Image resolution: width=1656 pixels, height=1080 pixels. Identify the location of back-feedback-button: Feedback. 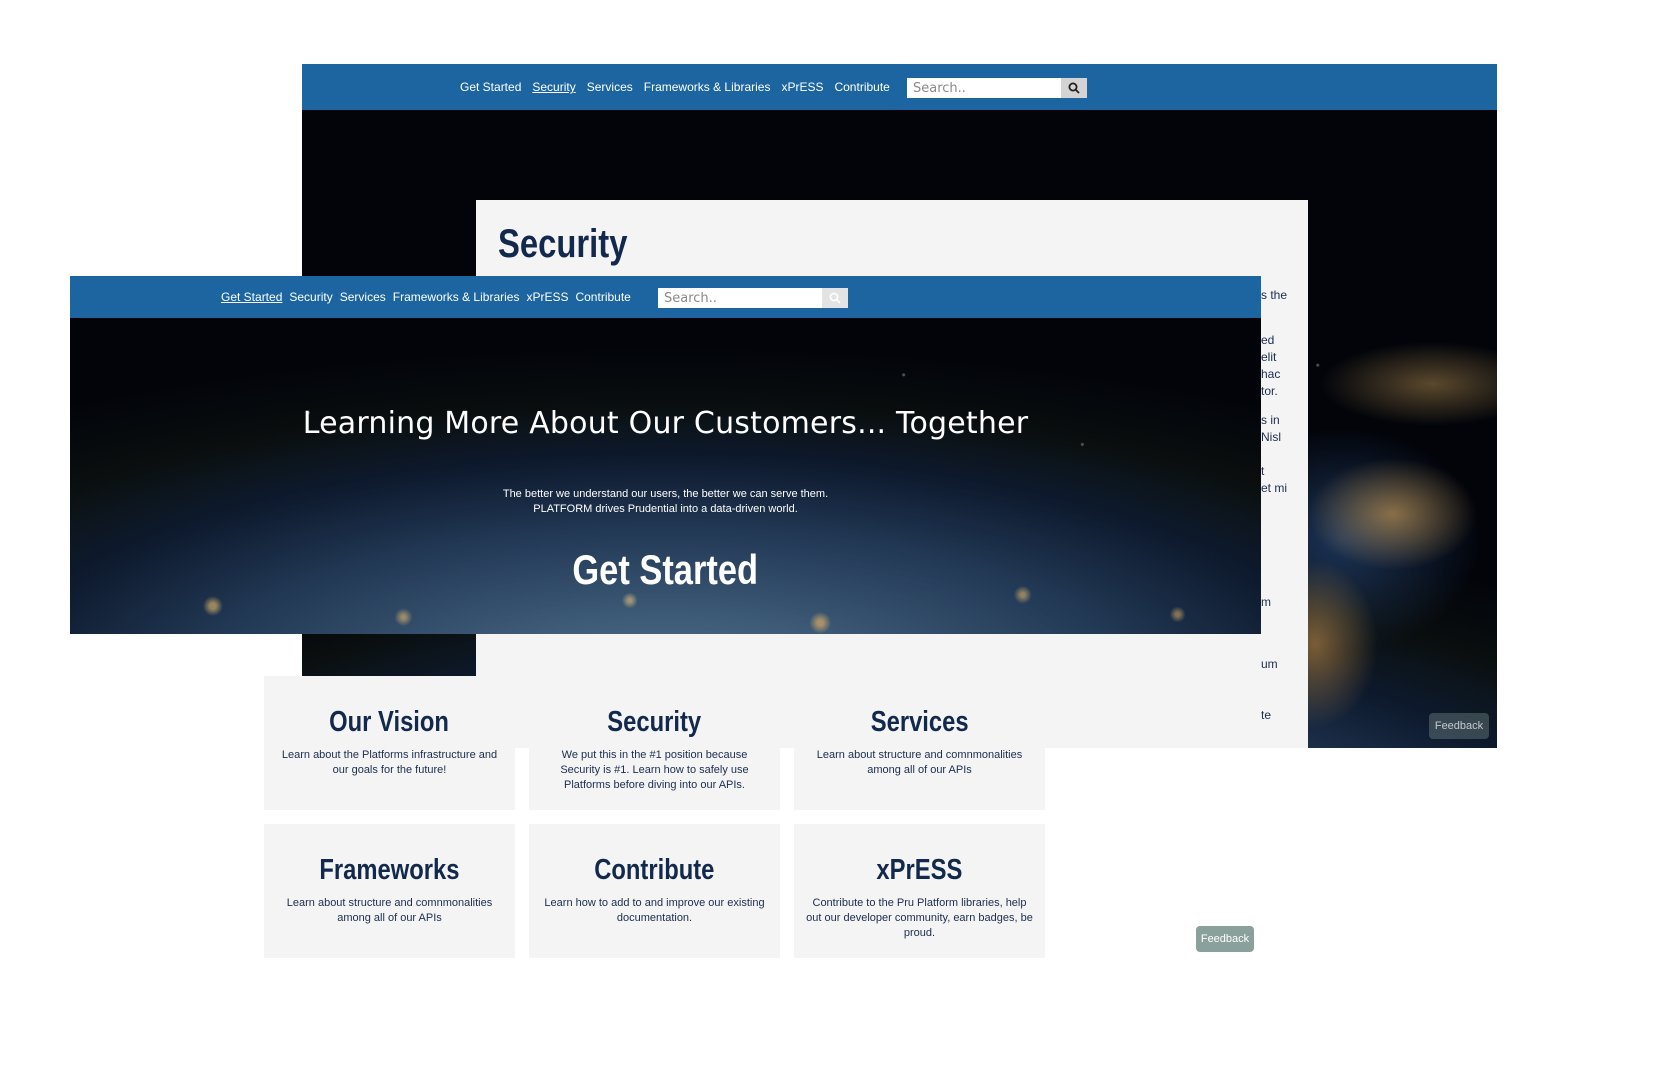
(1459, 726).